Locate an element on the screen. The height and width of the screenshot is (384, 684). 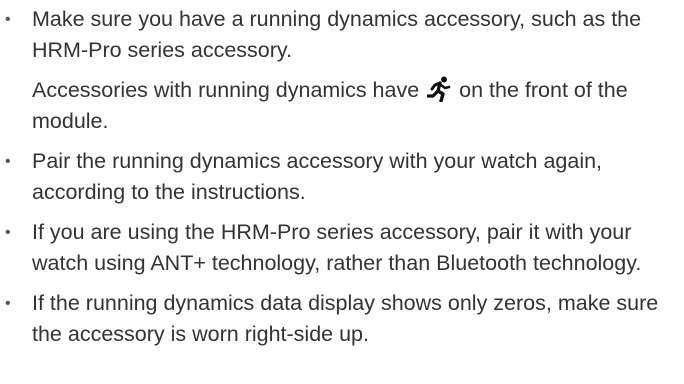
note-text-before: Accessories with running dynamics have is located at coordinates (226, 90).